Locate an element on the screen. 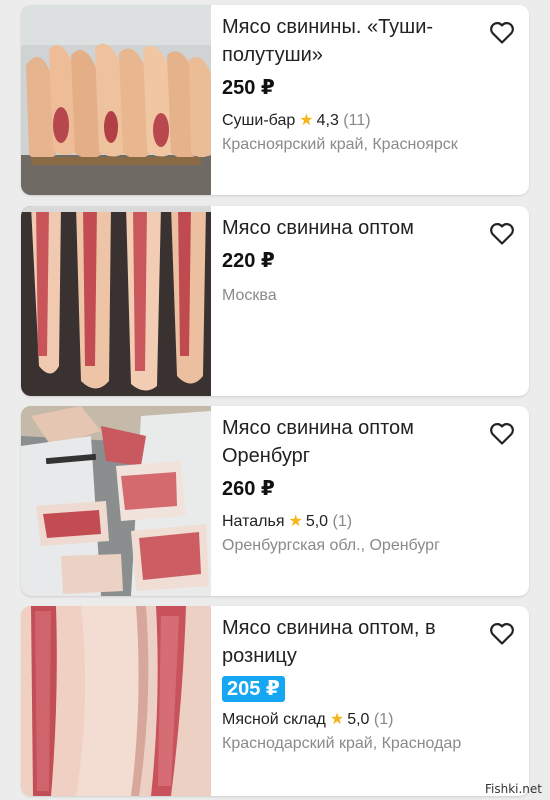 Image resolution: width=550 pixels, height=800 pixels. pork-cuts-photo is located at coordinates (116, 501).